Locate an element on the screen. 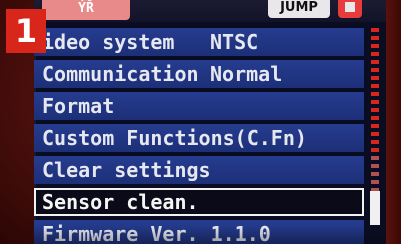  menu-item-custom-functions: Custom Functions(C.Fn) is located at coordinates (199, 138).